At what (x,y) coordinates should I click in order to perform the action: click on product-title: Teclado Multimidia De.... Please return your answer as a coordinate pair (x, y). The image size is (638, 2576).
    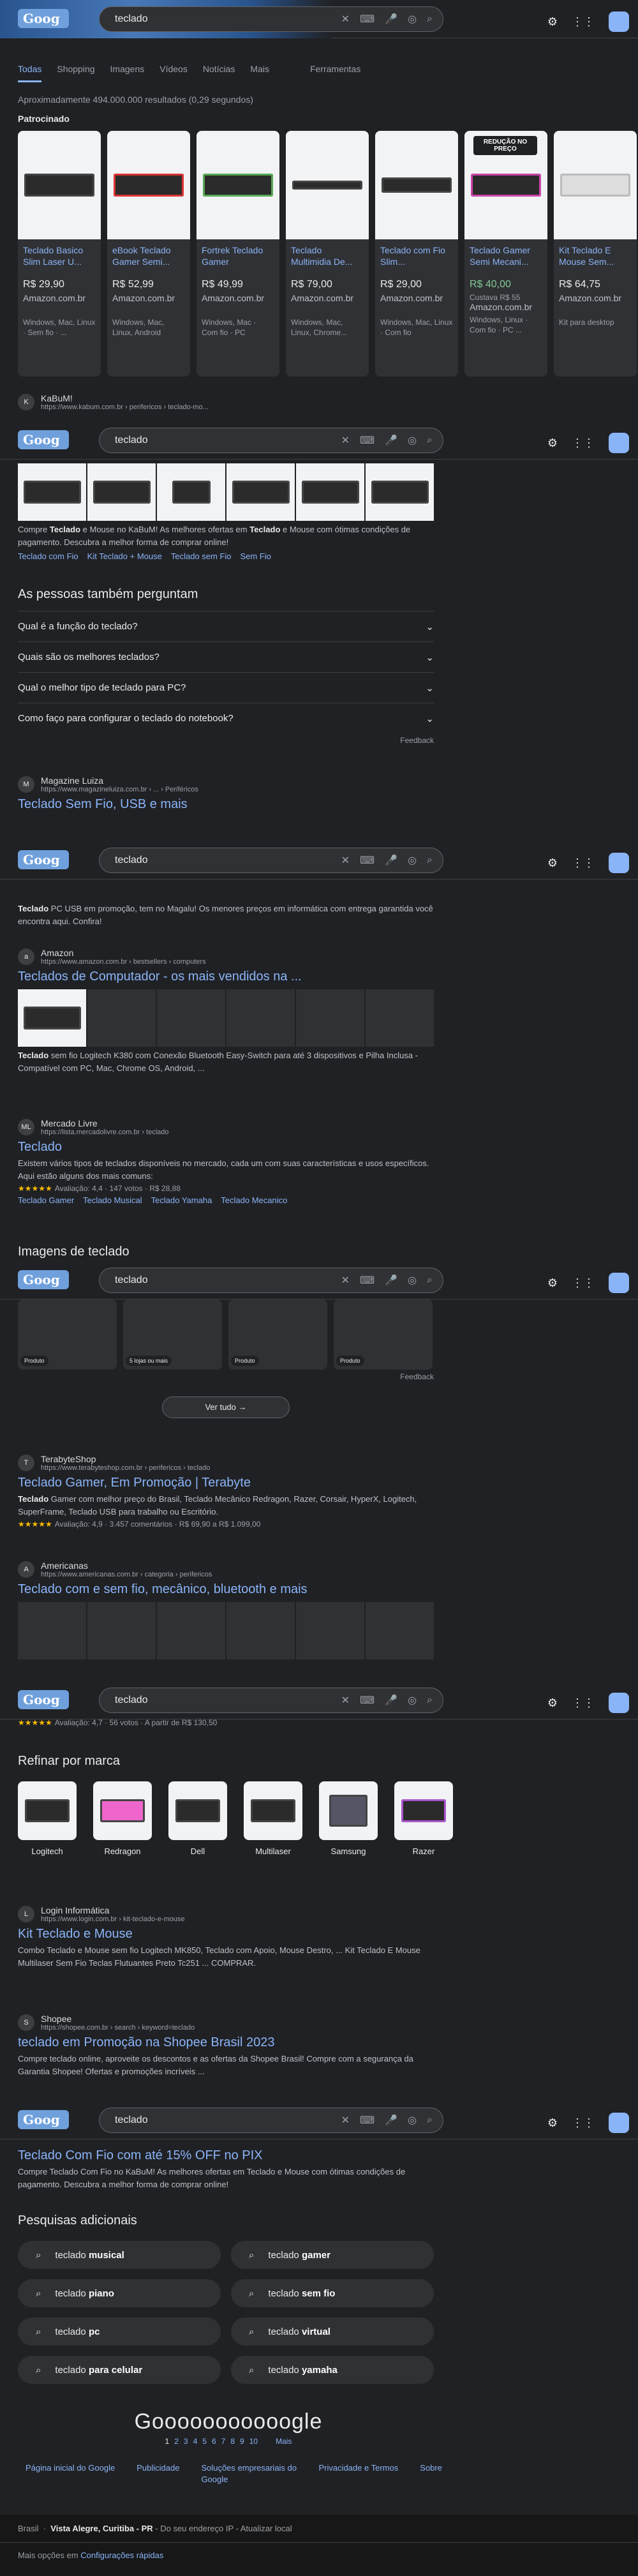
    Looking at the image, I should click on (327, 257).